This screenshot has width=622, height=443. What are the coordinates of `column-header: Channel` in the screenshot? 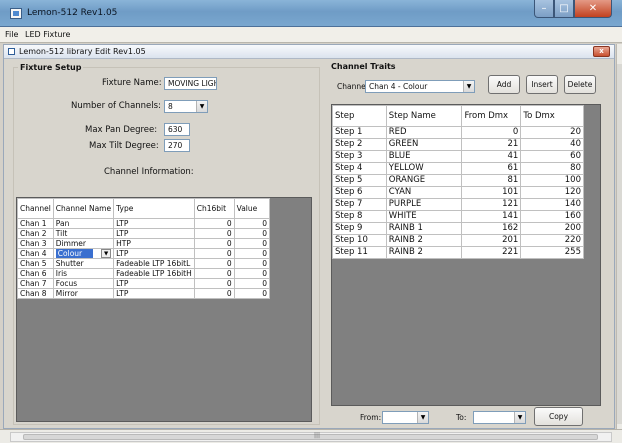 It's located at (35, 208).